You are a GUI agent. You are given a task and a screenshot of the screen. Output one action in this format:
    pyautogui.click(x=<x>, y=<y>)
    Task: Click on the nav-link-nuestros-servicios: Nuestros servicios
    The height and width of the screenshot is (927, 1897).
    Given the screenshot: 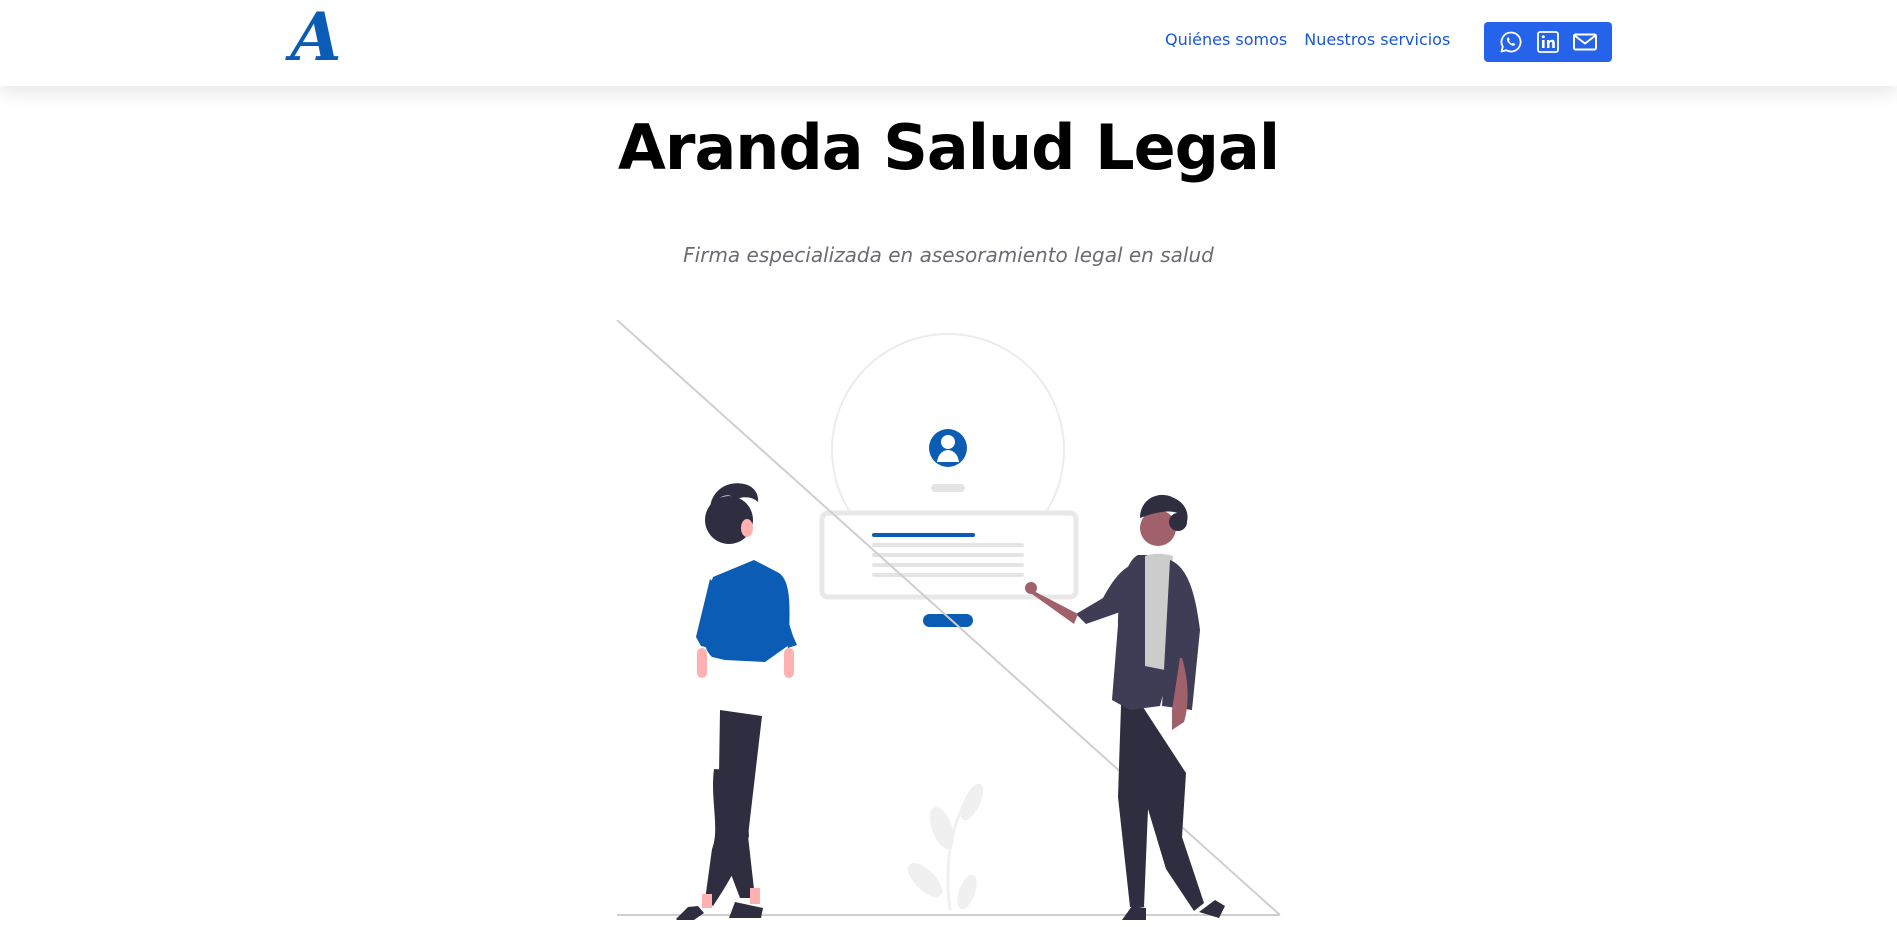 What is the action you would take?
    pyautogui.click(x=1377, y=39)
    